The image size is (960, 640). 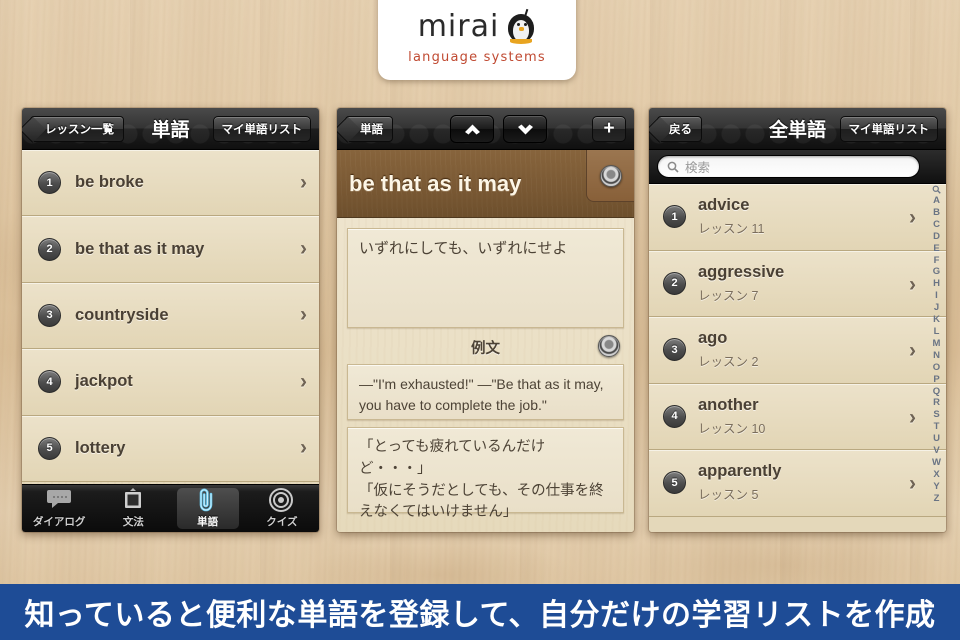 What do you see at coordinates (458, 26) in the screenshot?
I see `brand-name: mirai` at bounding box center [458, 26].